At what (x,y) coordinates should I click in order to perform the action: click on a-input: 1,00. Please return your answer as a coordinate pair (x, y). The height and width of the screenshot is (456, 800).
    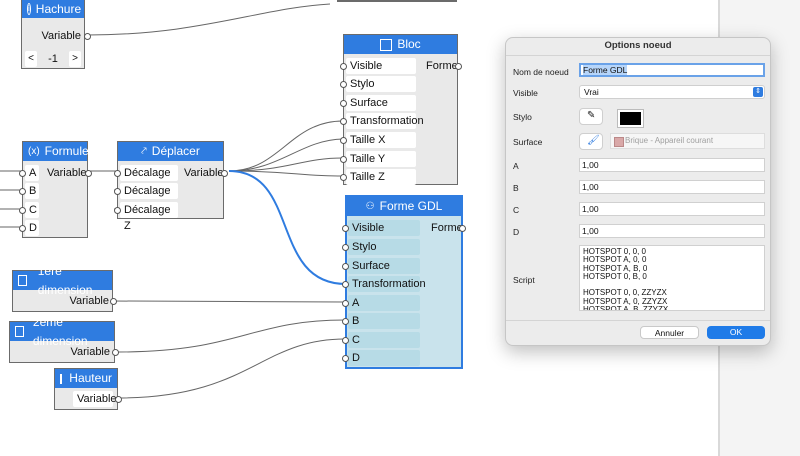
    Looking at the image, I should click on (672, 165).